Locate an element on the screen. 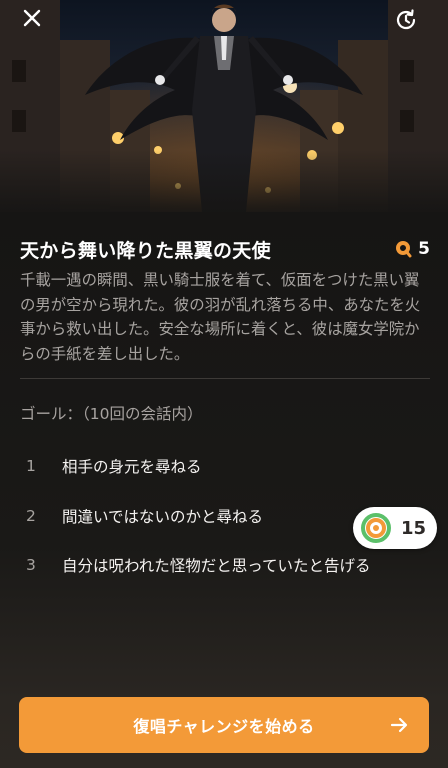  goal-item: 3 自分は呪われた怪物だと思っていたと告げる is located at coordinates (226, 565).